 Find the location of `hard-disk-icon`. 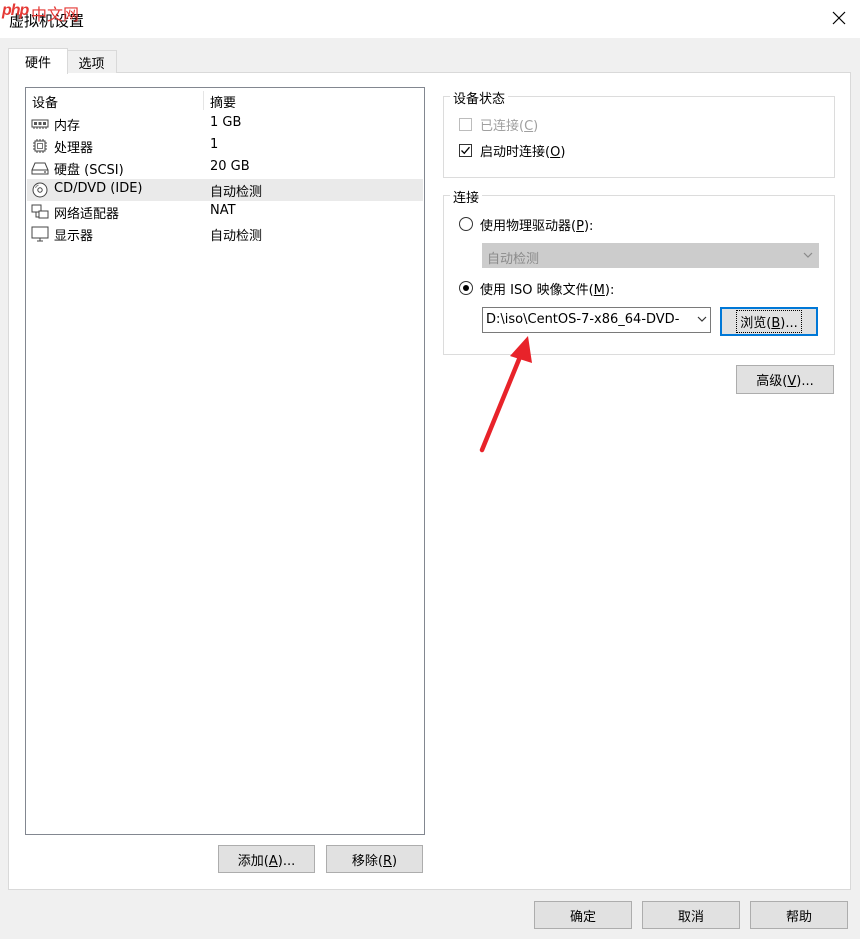

hard-disk-icon is located at coordinates (40, 168).